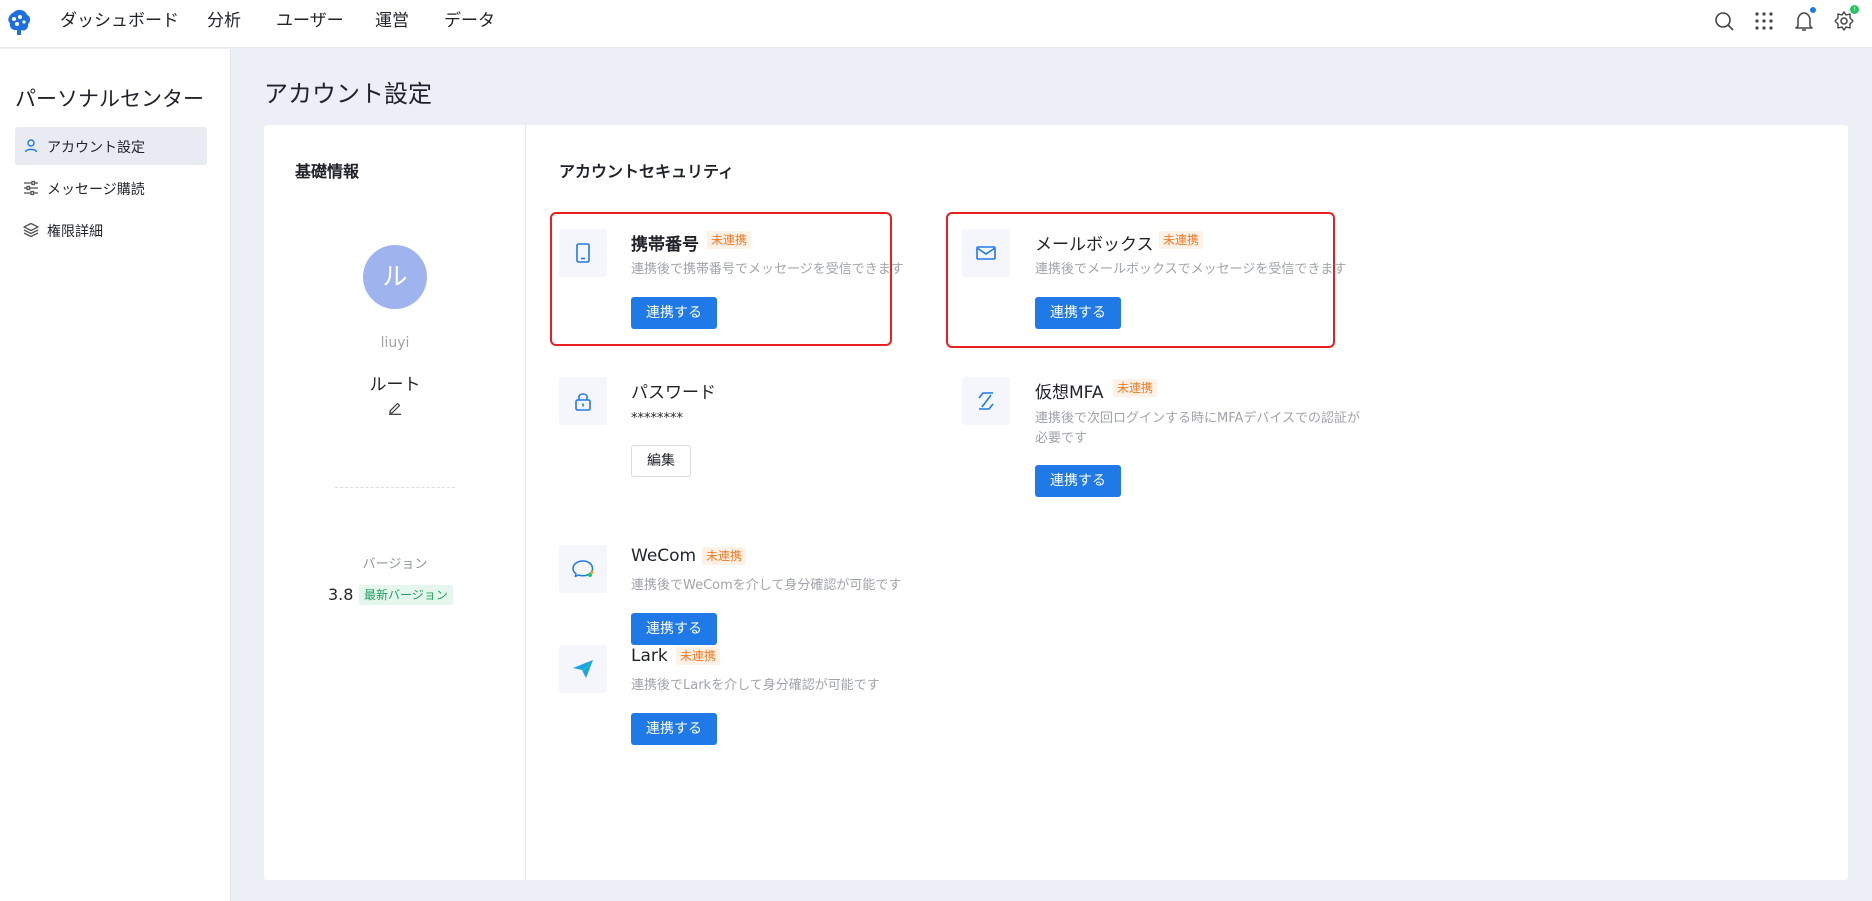  I want to click on lark-description: 連携後でLarkを介して身分確認が可能です, so click(755, 685).